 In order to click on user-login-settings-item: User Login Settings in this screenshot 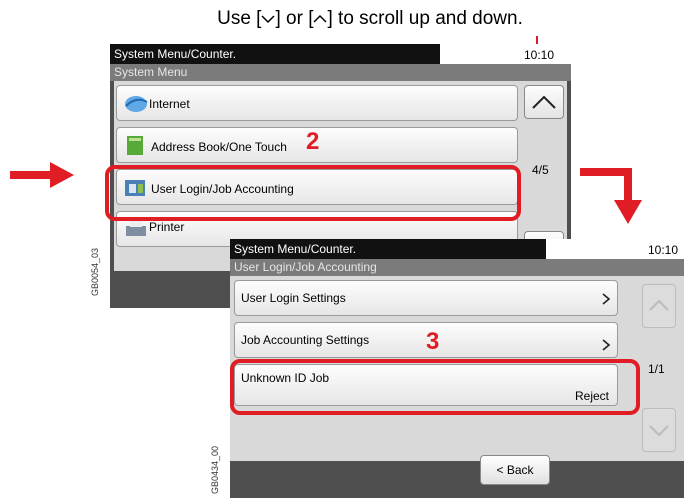, I will do `click(426, 298)`.